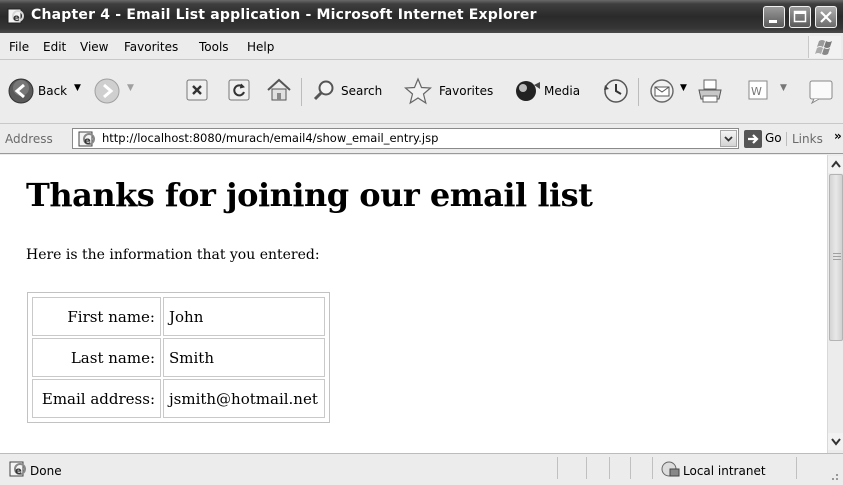  I want to click on back-dropdown-icon: ▼, so click(77, 88).